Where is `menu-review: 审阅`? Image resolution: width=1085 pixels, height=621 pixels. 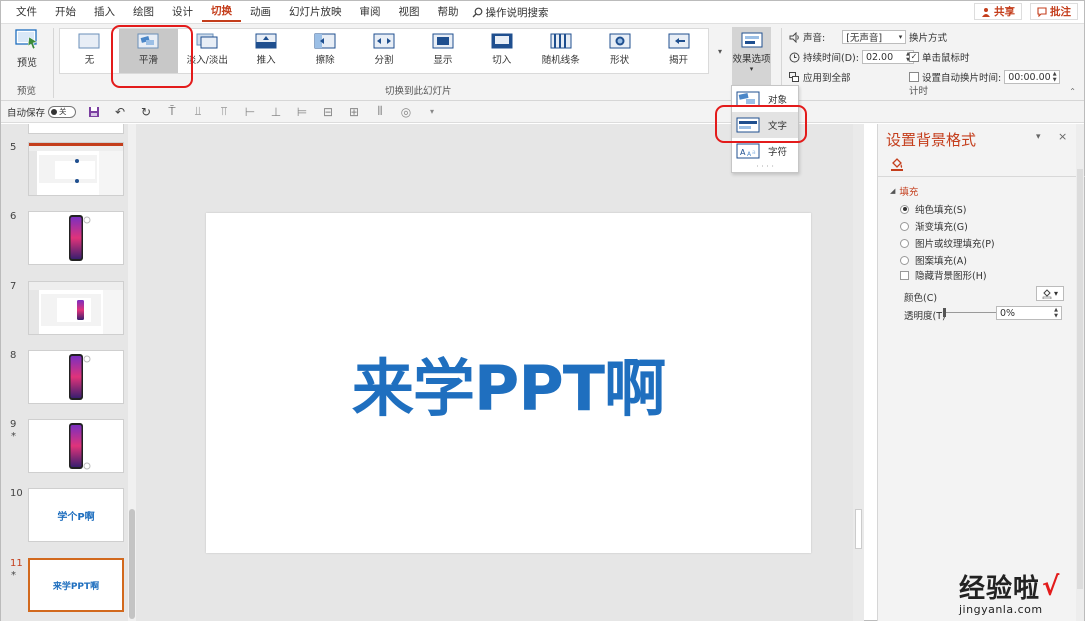
menu-review: 审阅 is located at coordinates (370, 12).